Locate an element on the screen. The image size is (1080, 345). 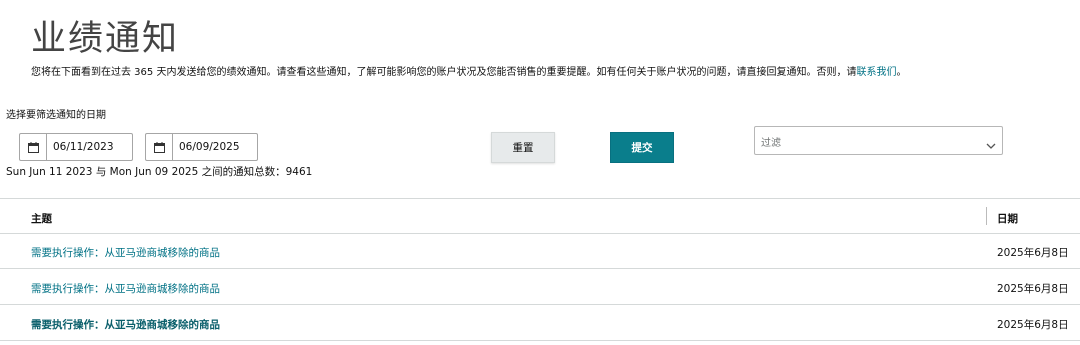
filter-placeholder: 过滤 is located at coordinates (771, 143).